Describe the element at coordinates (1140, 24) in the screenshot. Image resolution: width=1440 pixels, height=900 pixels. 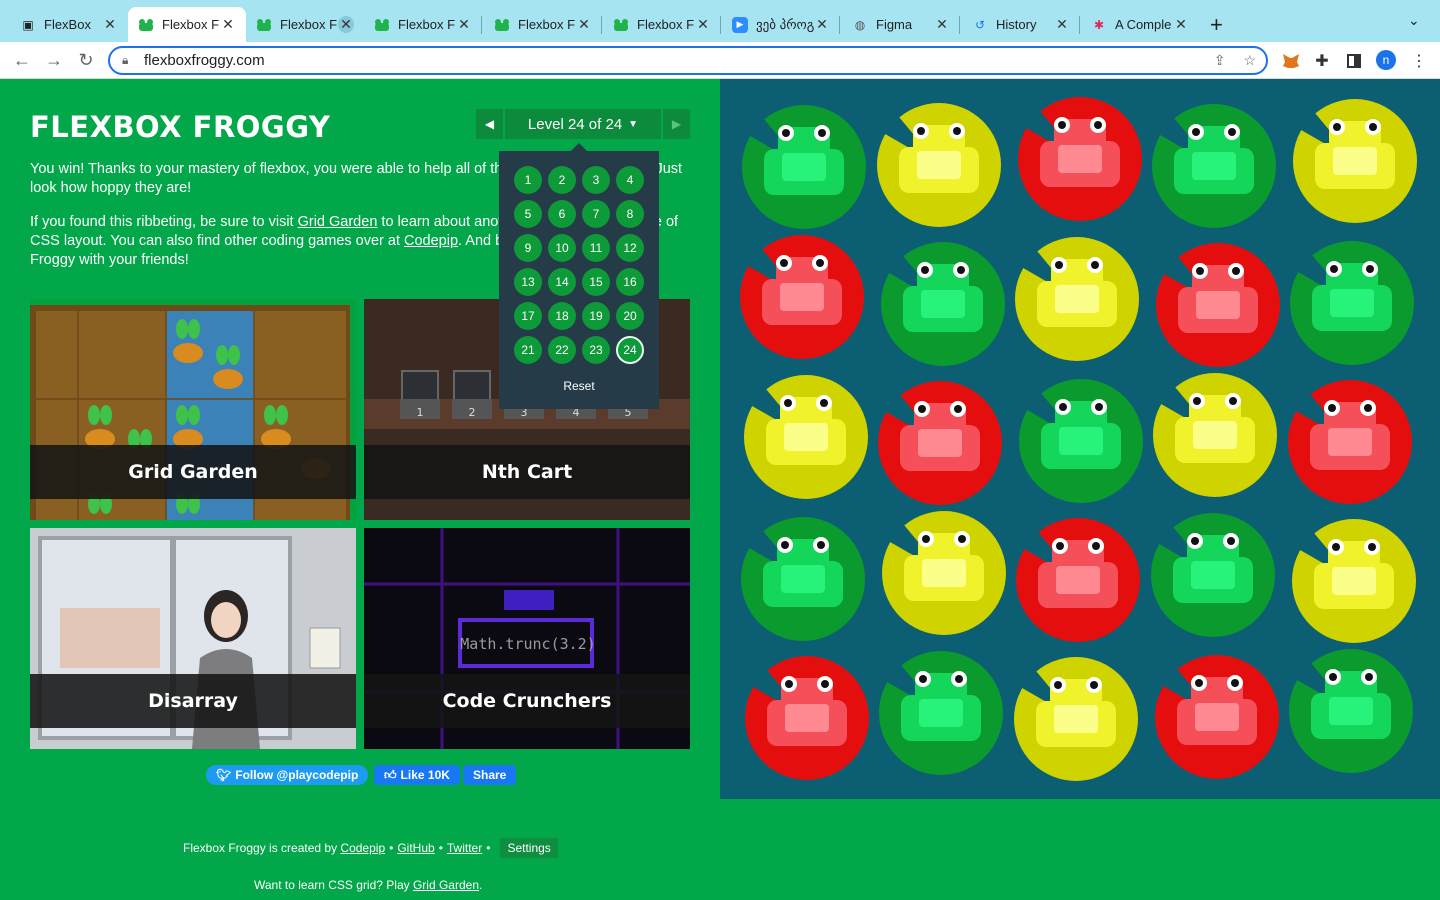
I see `tab-complete-guide: ✱ A Comple ✕` at that location.